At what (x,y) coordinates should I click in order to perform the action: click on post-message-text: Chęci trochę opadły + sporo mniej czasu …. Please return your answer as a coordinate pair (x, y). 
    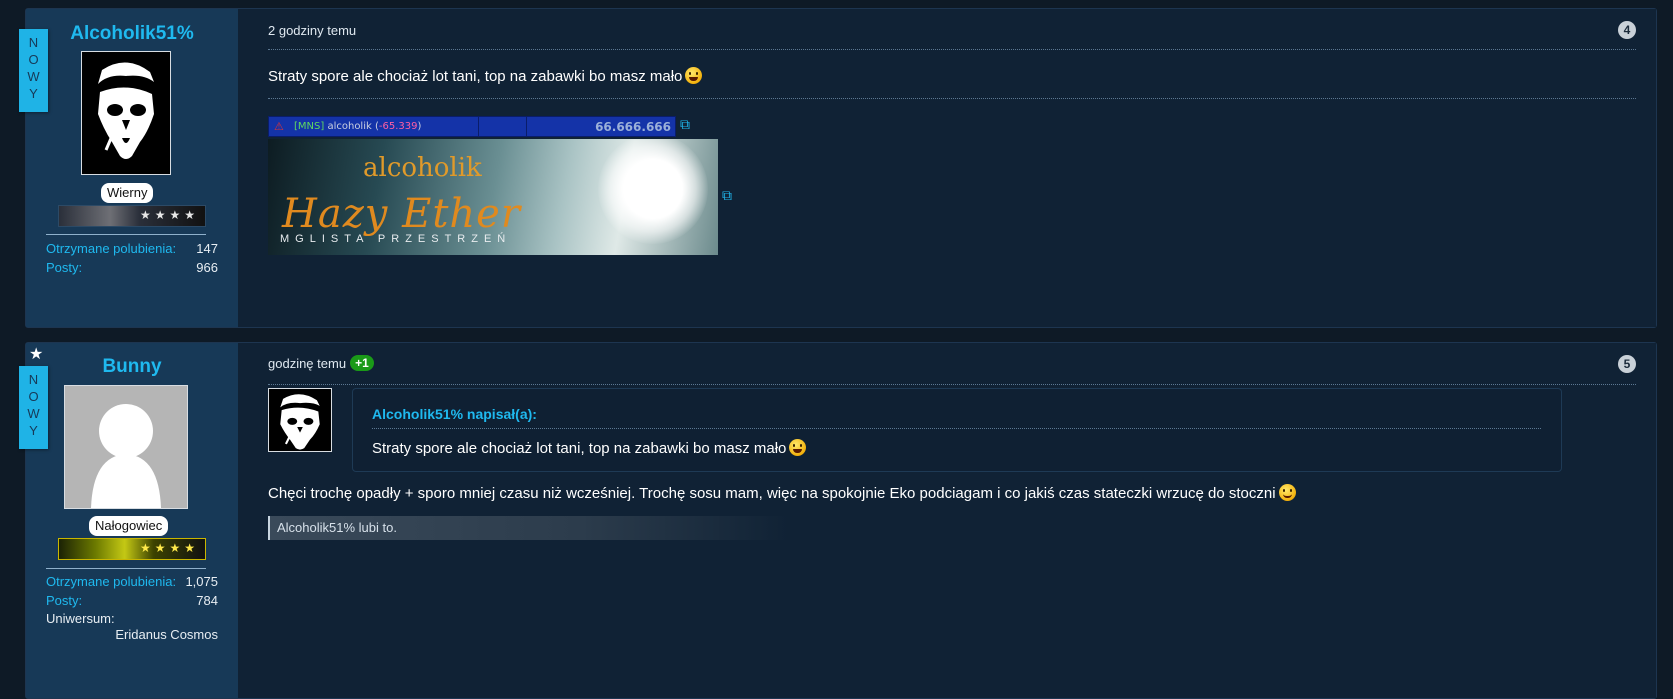
    Looking at the image, I should click on (772, 493).